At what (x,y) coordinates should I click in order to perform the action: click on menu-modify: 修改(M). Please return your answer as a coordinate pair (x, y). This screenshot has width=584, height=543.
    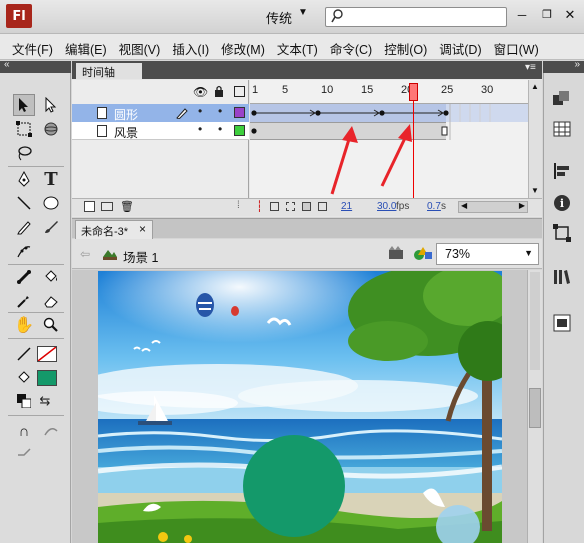
    Looking at the image, I should click on (237, 47).